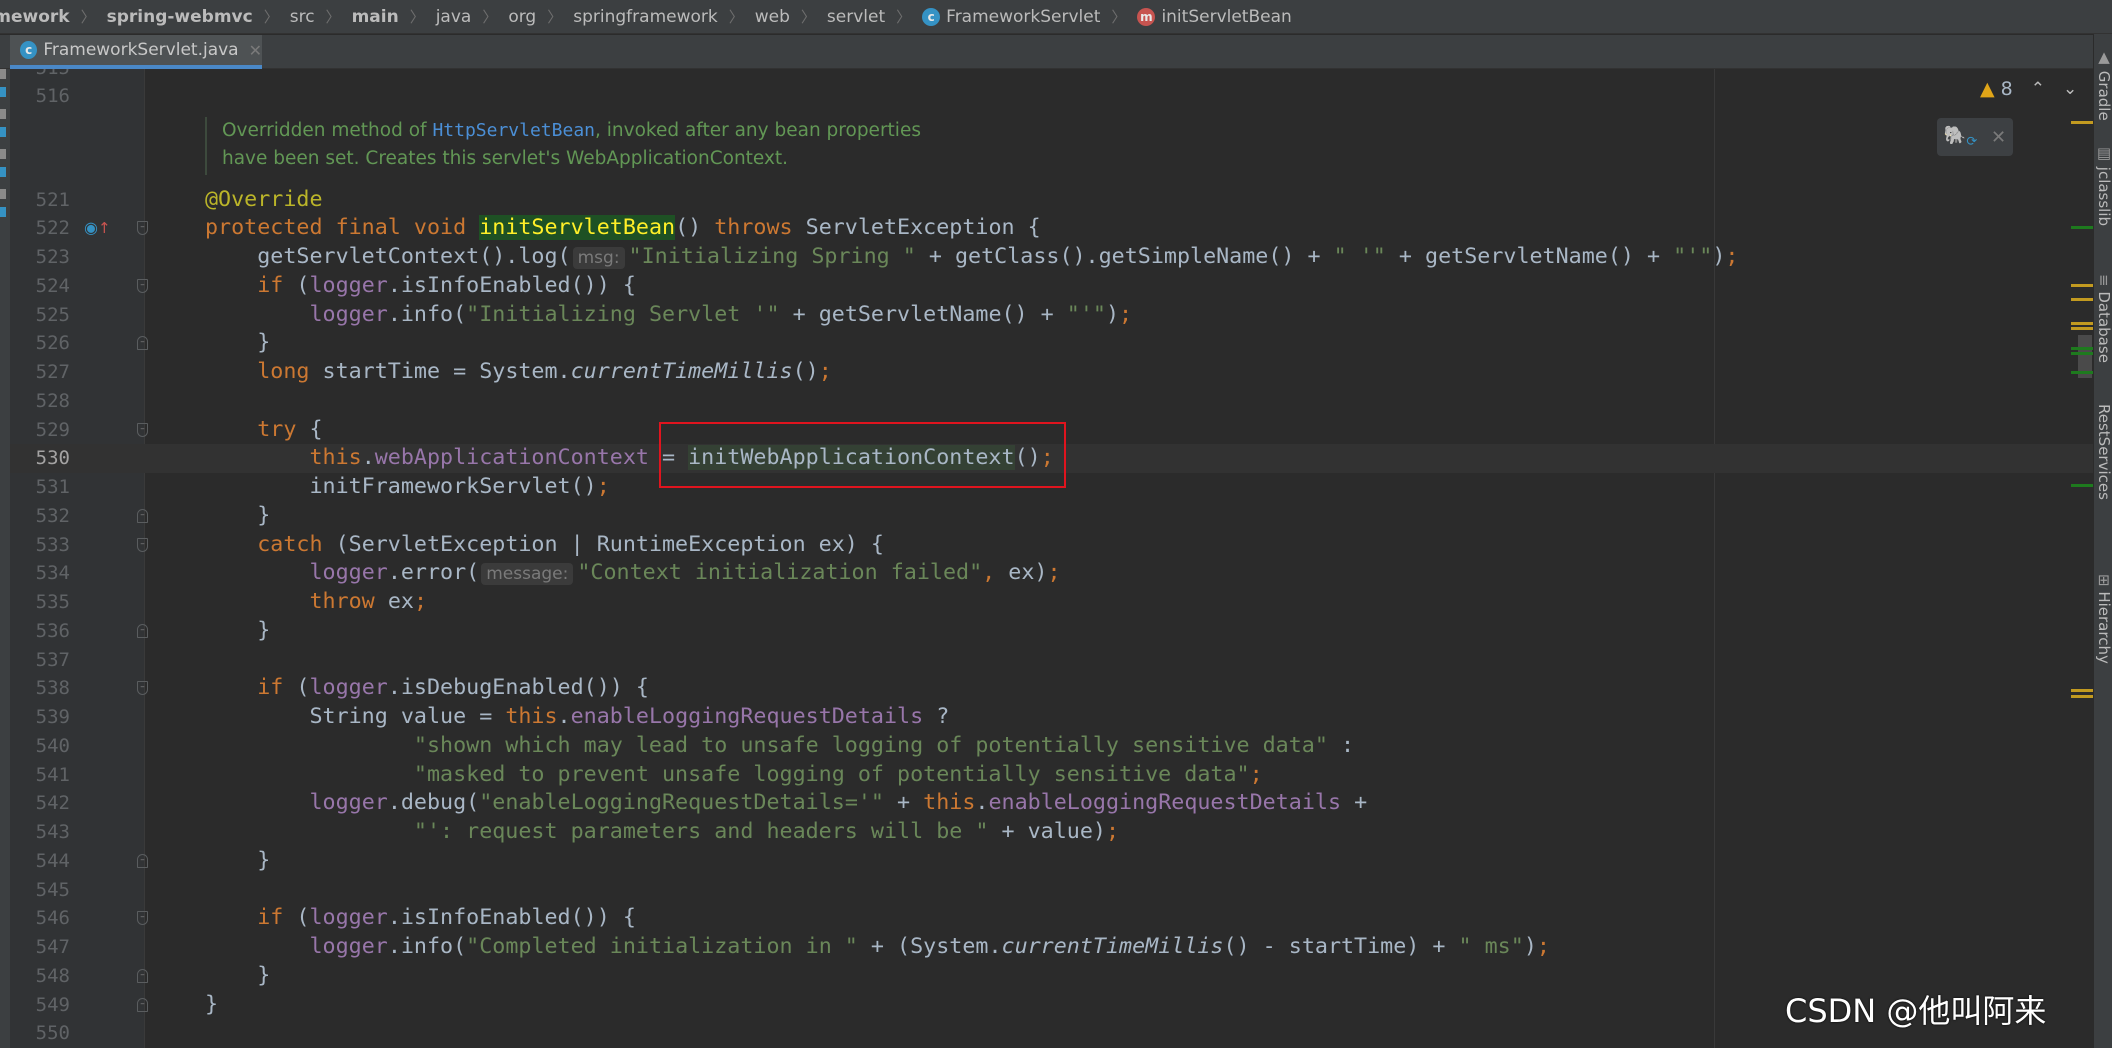 This screenshot has width=2112, height=1048. I want to click on doc-link: HttpServletBean, so click(513, 130).